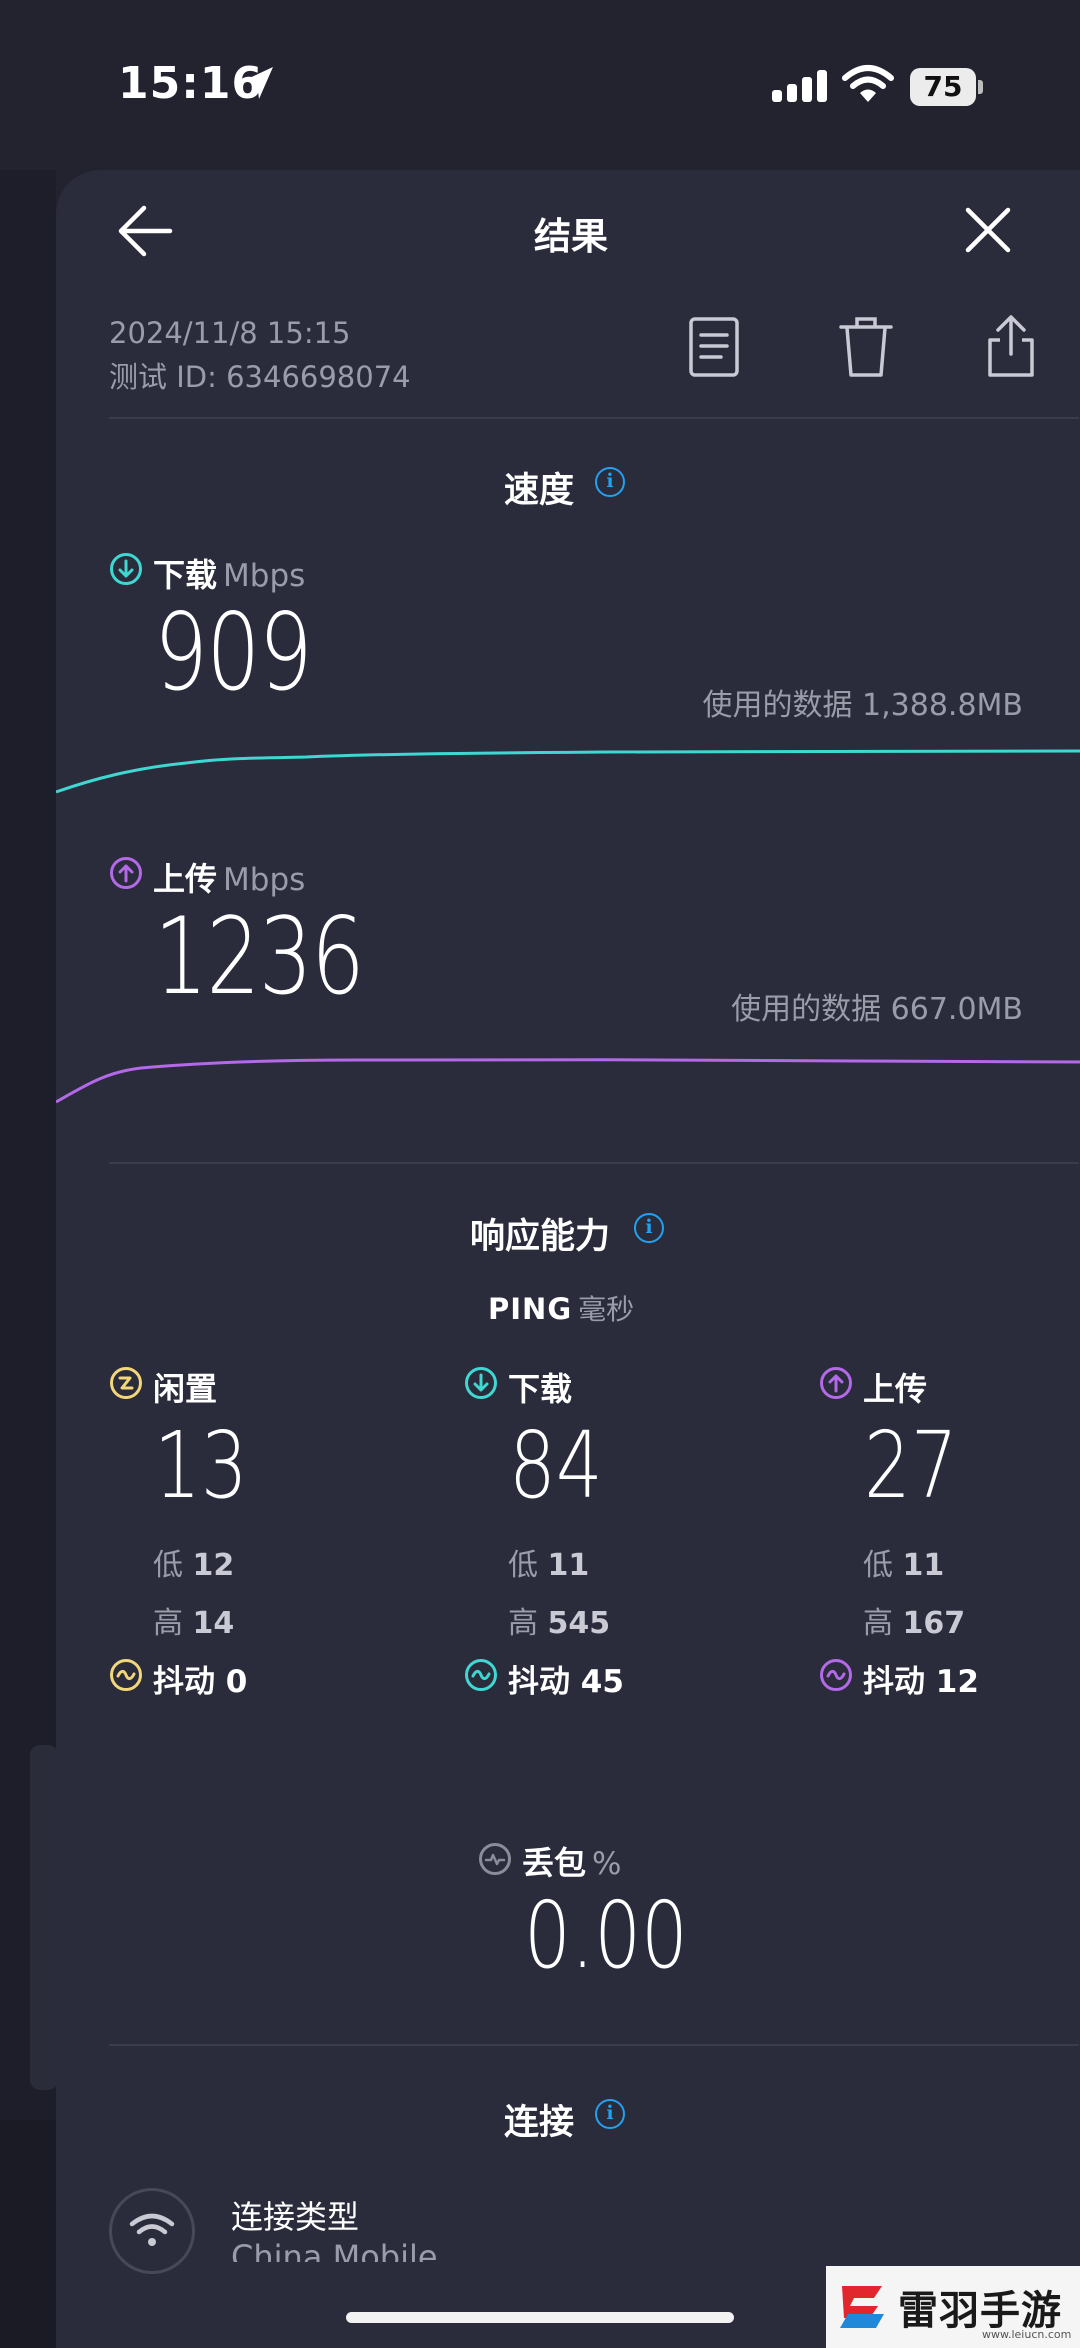  Describe the element at coordinates (1027, 2334) in the screenshot. I see `watermark-sub: www.leiucn.com` at that location.